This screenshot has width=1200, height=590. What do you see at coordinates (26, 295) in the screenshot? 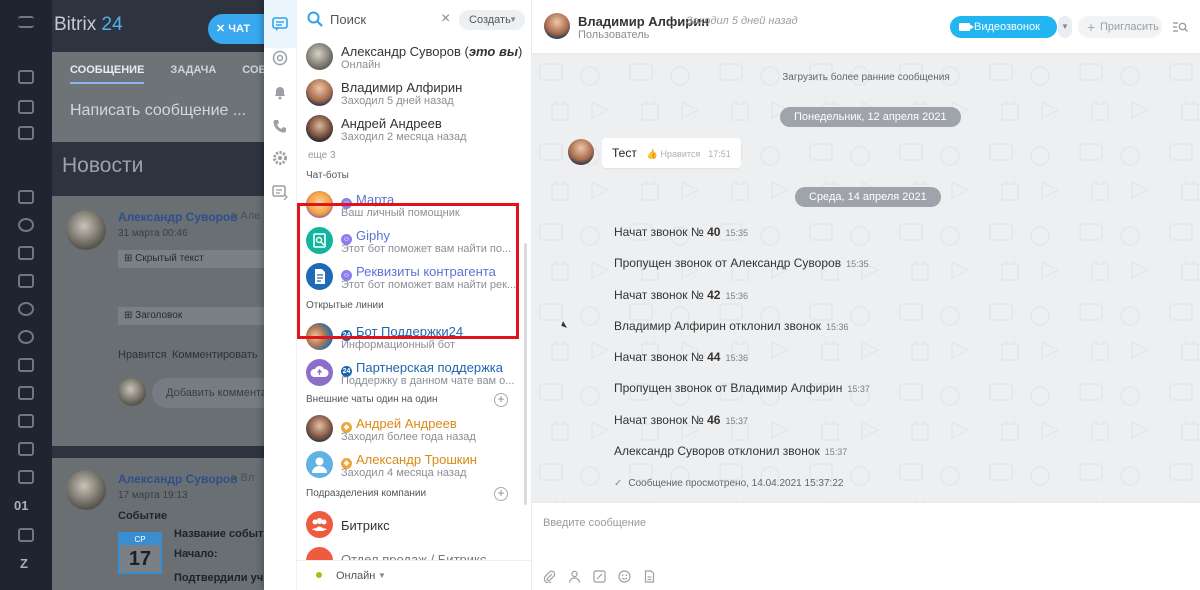
I see `portal-left-menu: 01 Z` at bounding box center [26, 295].